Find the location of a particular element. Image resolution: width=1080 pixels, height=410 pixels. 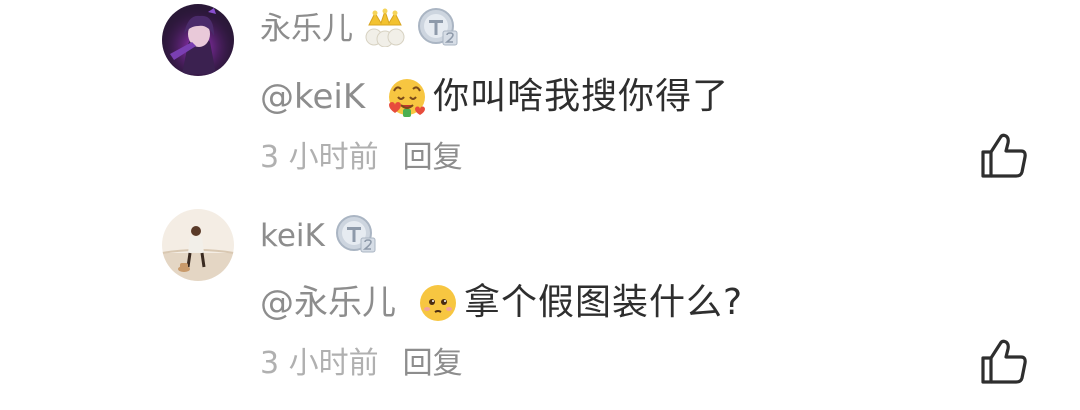

comment-text: 拿个假图装什么? is located at coordinates (604, 302).